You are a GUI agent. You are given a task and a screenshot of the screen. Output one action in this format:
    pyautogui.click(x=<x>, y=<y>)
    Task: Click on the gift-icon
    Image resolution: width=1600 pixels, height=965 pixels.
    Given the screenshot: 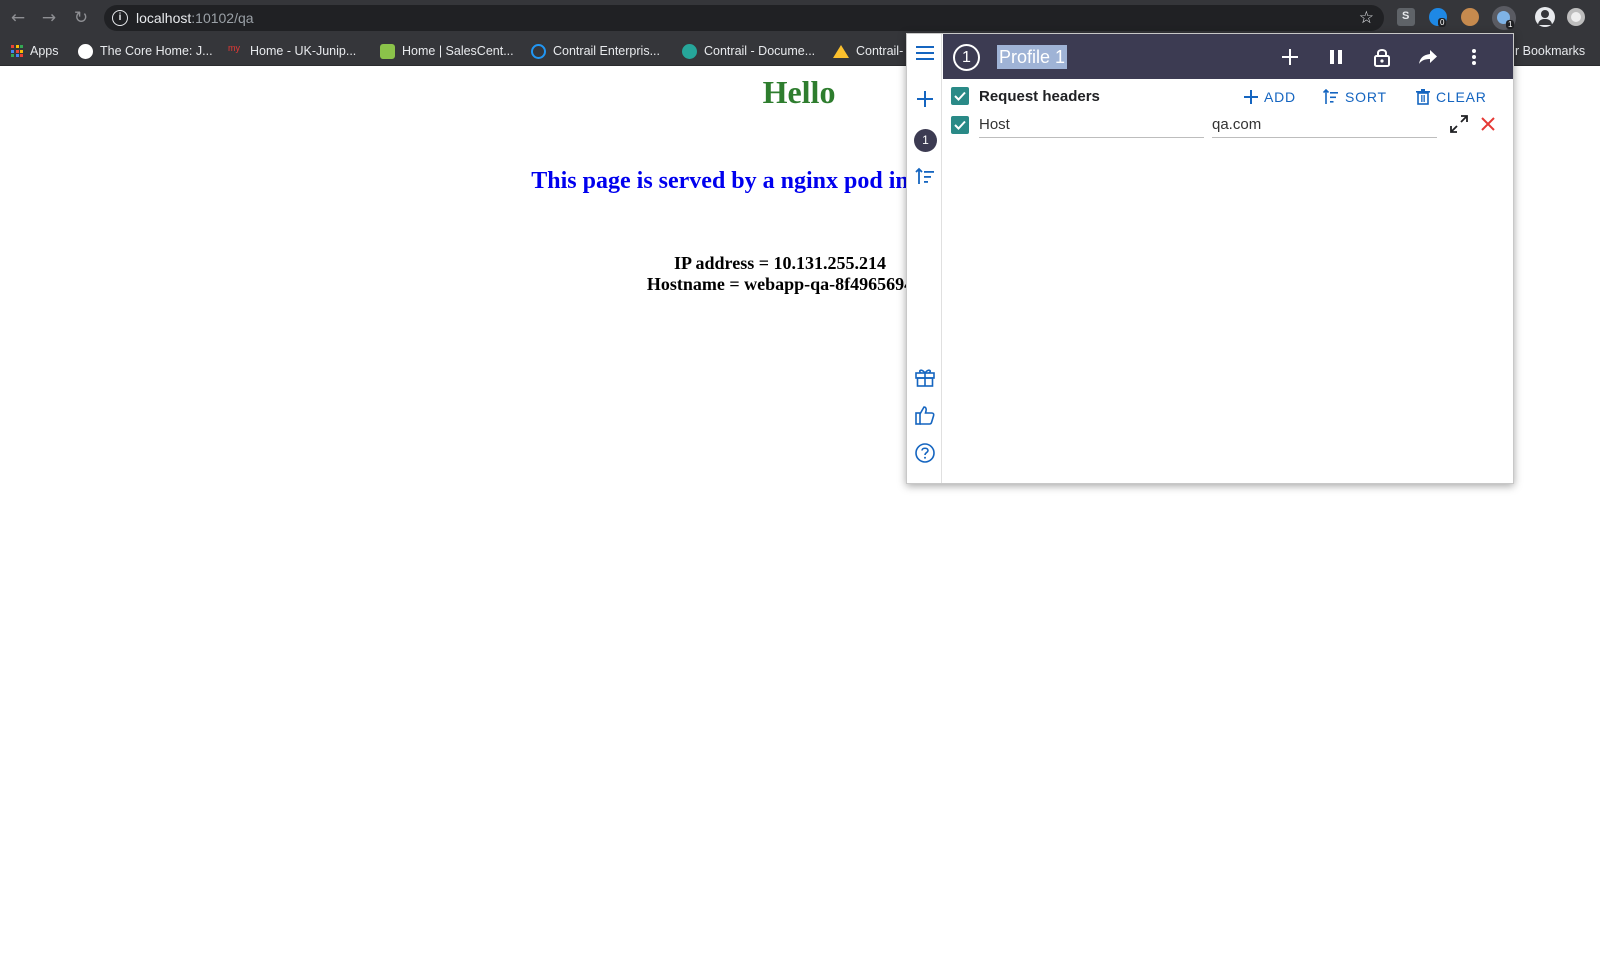 What is the action you would take?
    pyautogui.click(x=925, y=377)
    